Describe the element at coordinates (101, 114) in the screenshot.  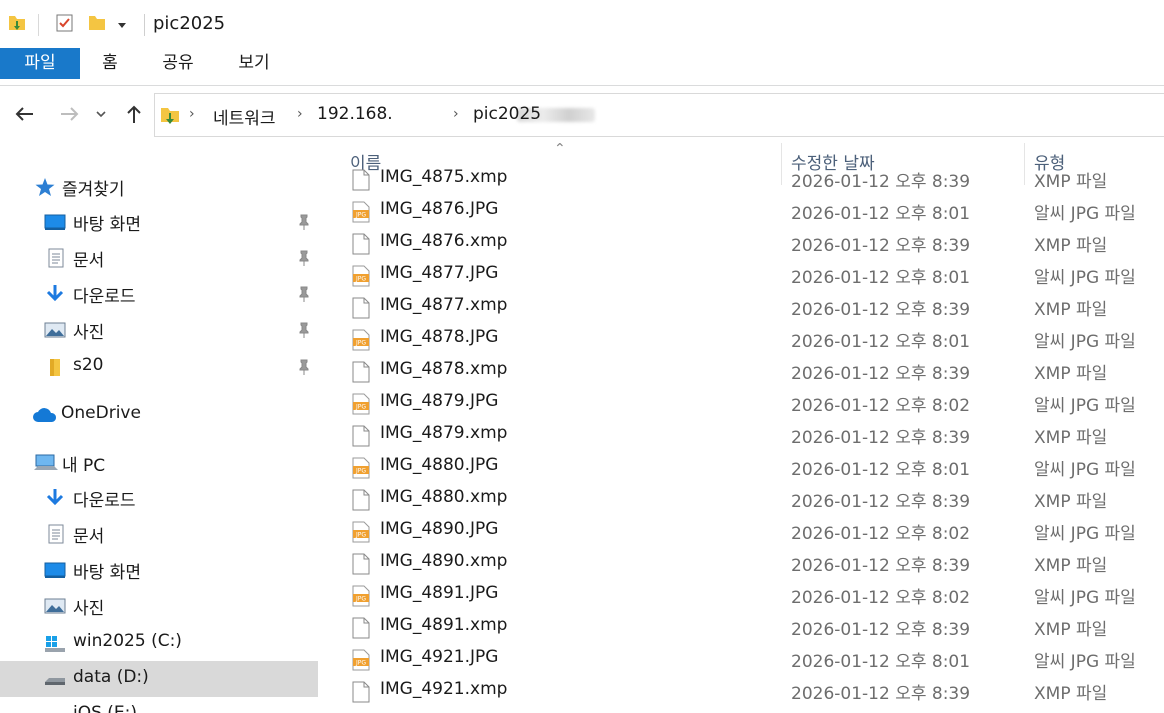
I see `recent-locations-button` at that location.